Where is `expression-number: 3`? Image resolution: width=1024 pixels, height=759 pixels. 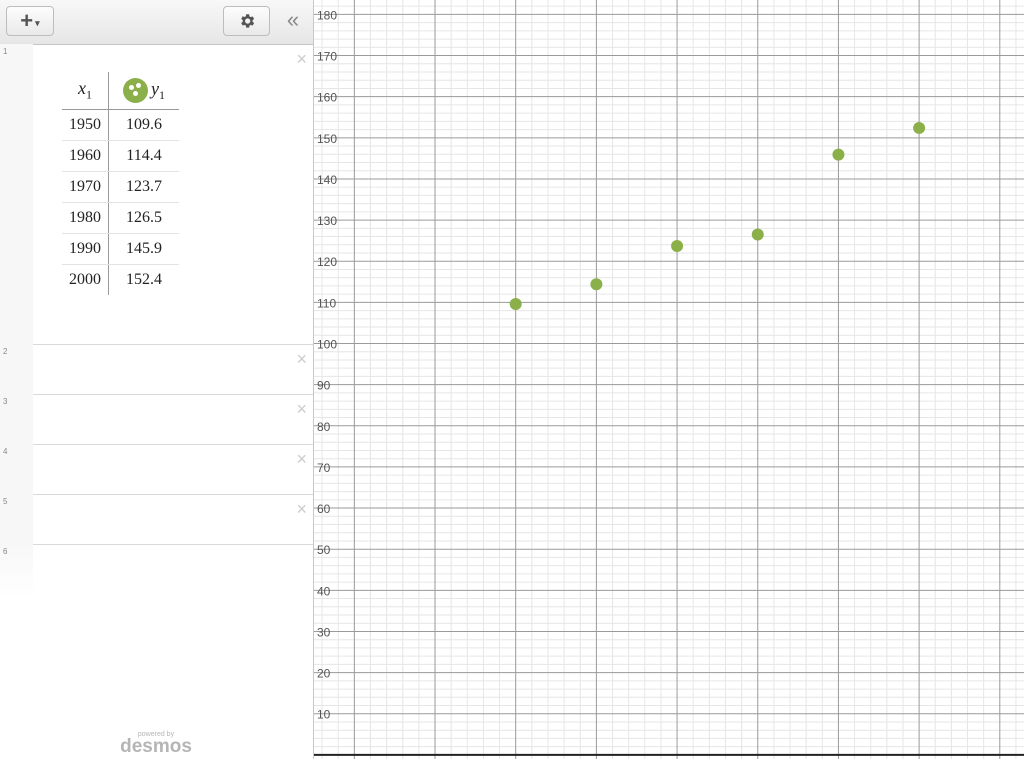
expression-number: 3 is located at coordinates (5, 401).